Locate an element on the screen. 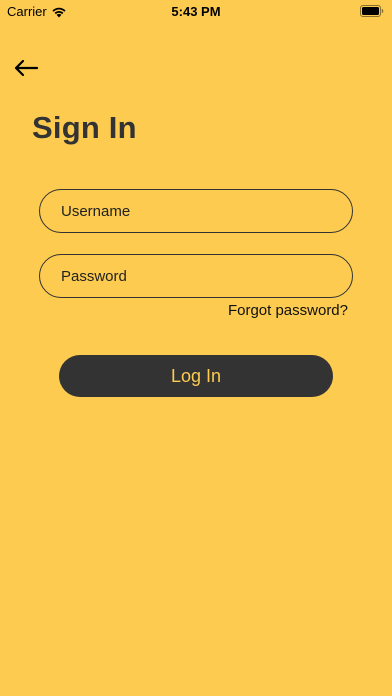  arrow-left-icon is located at coordinates (26, 68).